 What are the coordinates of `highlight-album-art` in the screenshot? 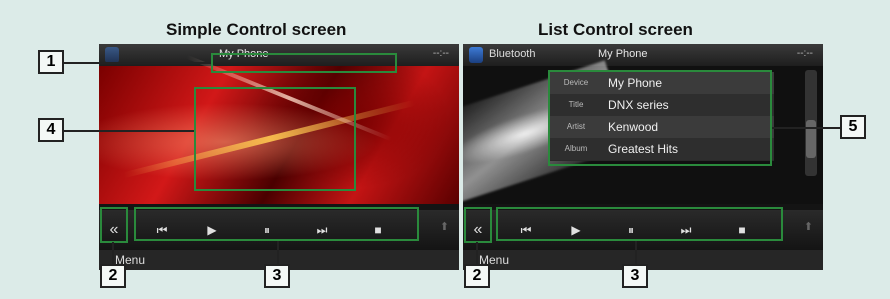 It's located at (275, 139).